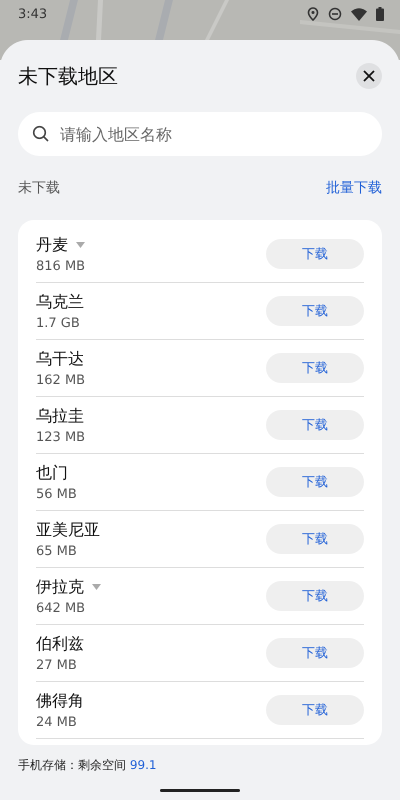  Describe the element at coordinates (335, 14) in the screenshot. I see `do-not-disturb-icon` at that location.